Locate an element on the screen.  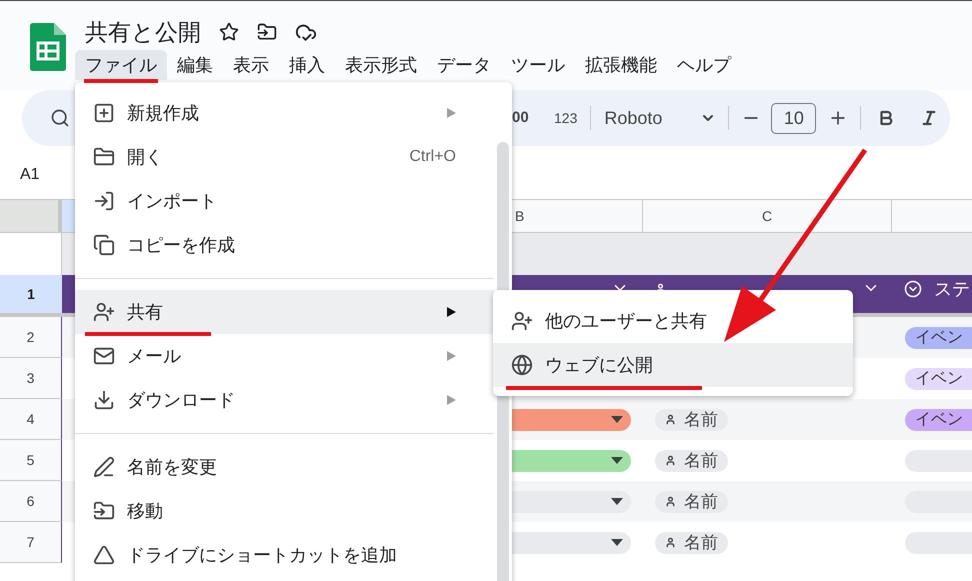
row-header: 5 is located at coordinates (31, 460).